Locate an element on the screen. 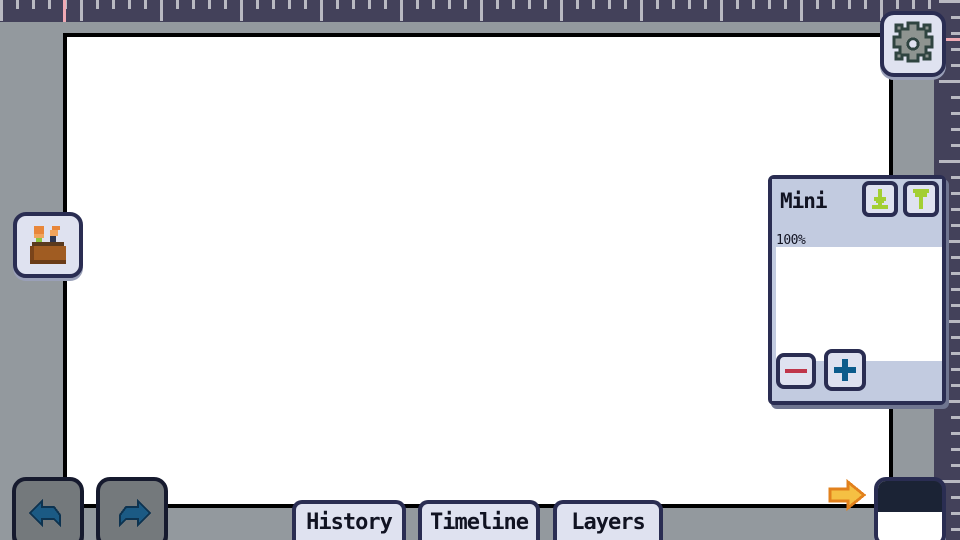 Image resolution: width=960 pixels, height=540 pixels. tab-history: History is located at coordinates (349, 520).